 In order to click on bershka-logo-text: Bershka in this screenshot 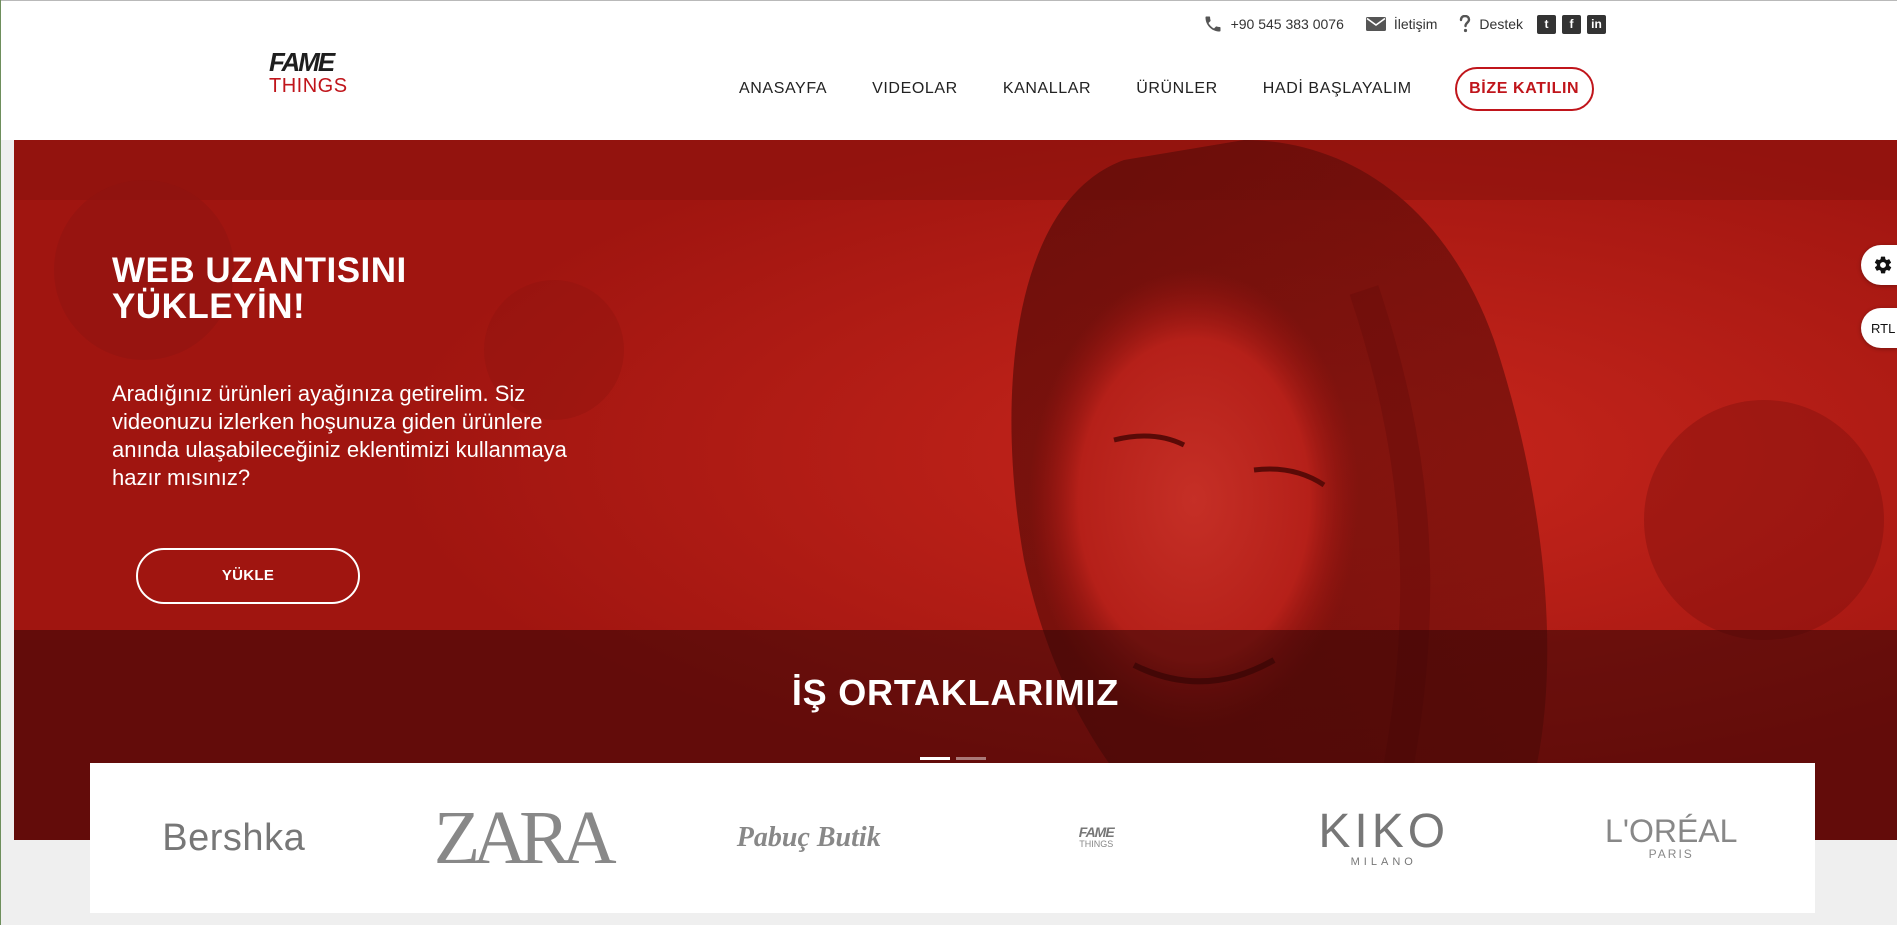, I will do `click(234, 837)`.